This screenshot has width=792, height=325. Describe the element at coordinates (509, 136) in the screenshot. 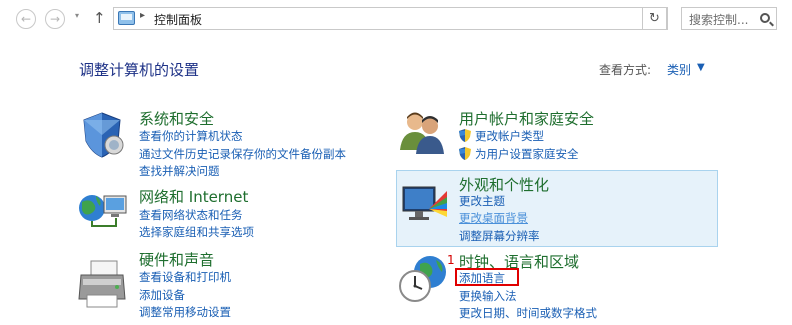

I see `change-account-type-label: 更改帐户类型` at that location.